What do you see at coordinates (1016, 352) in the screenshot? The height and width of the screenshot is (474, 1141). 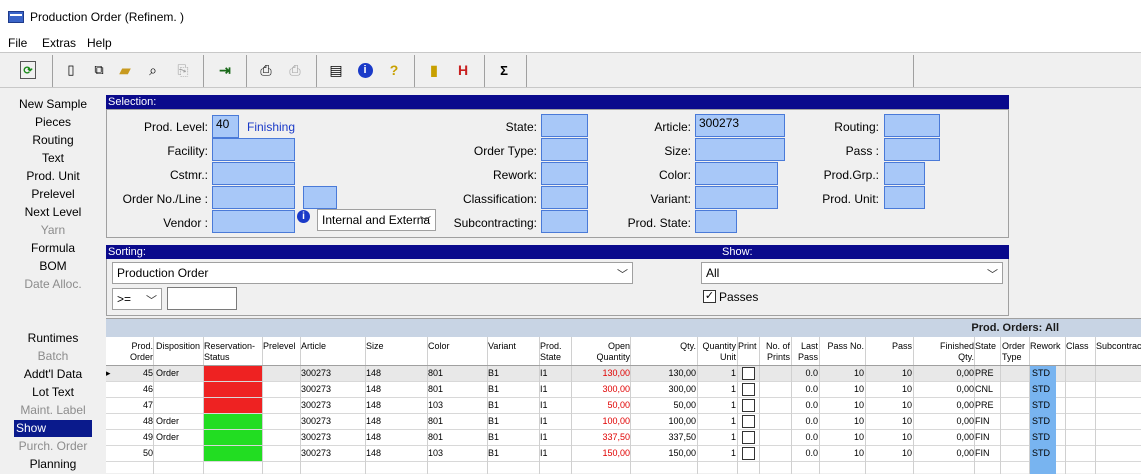 I see `column-header: Order Type` at bounding box center [1016, 352].